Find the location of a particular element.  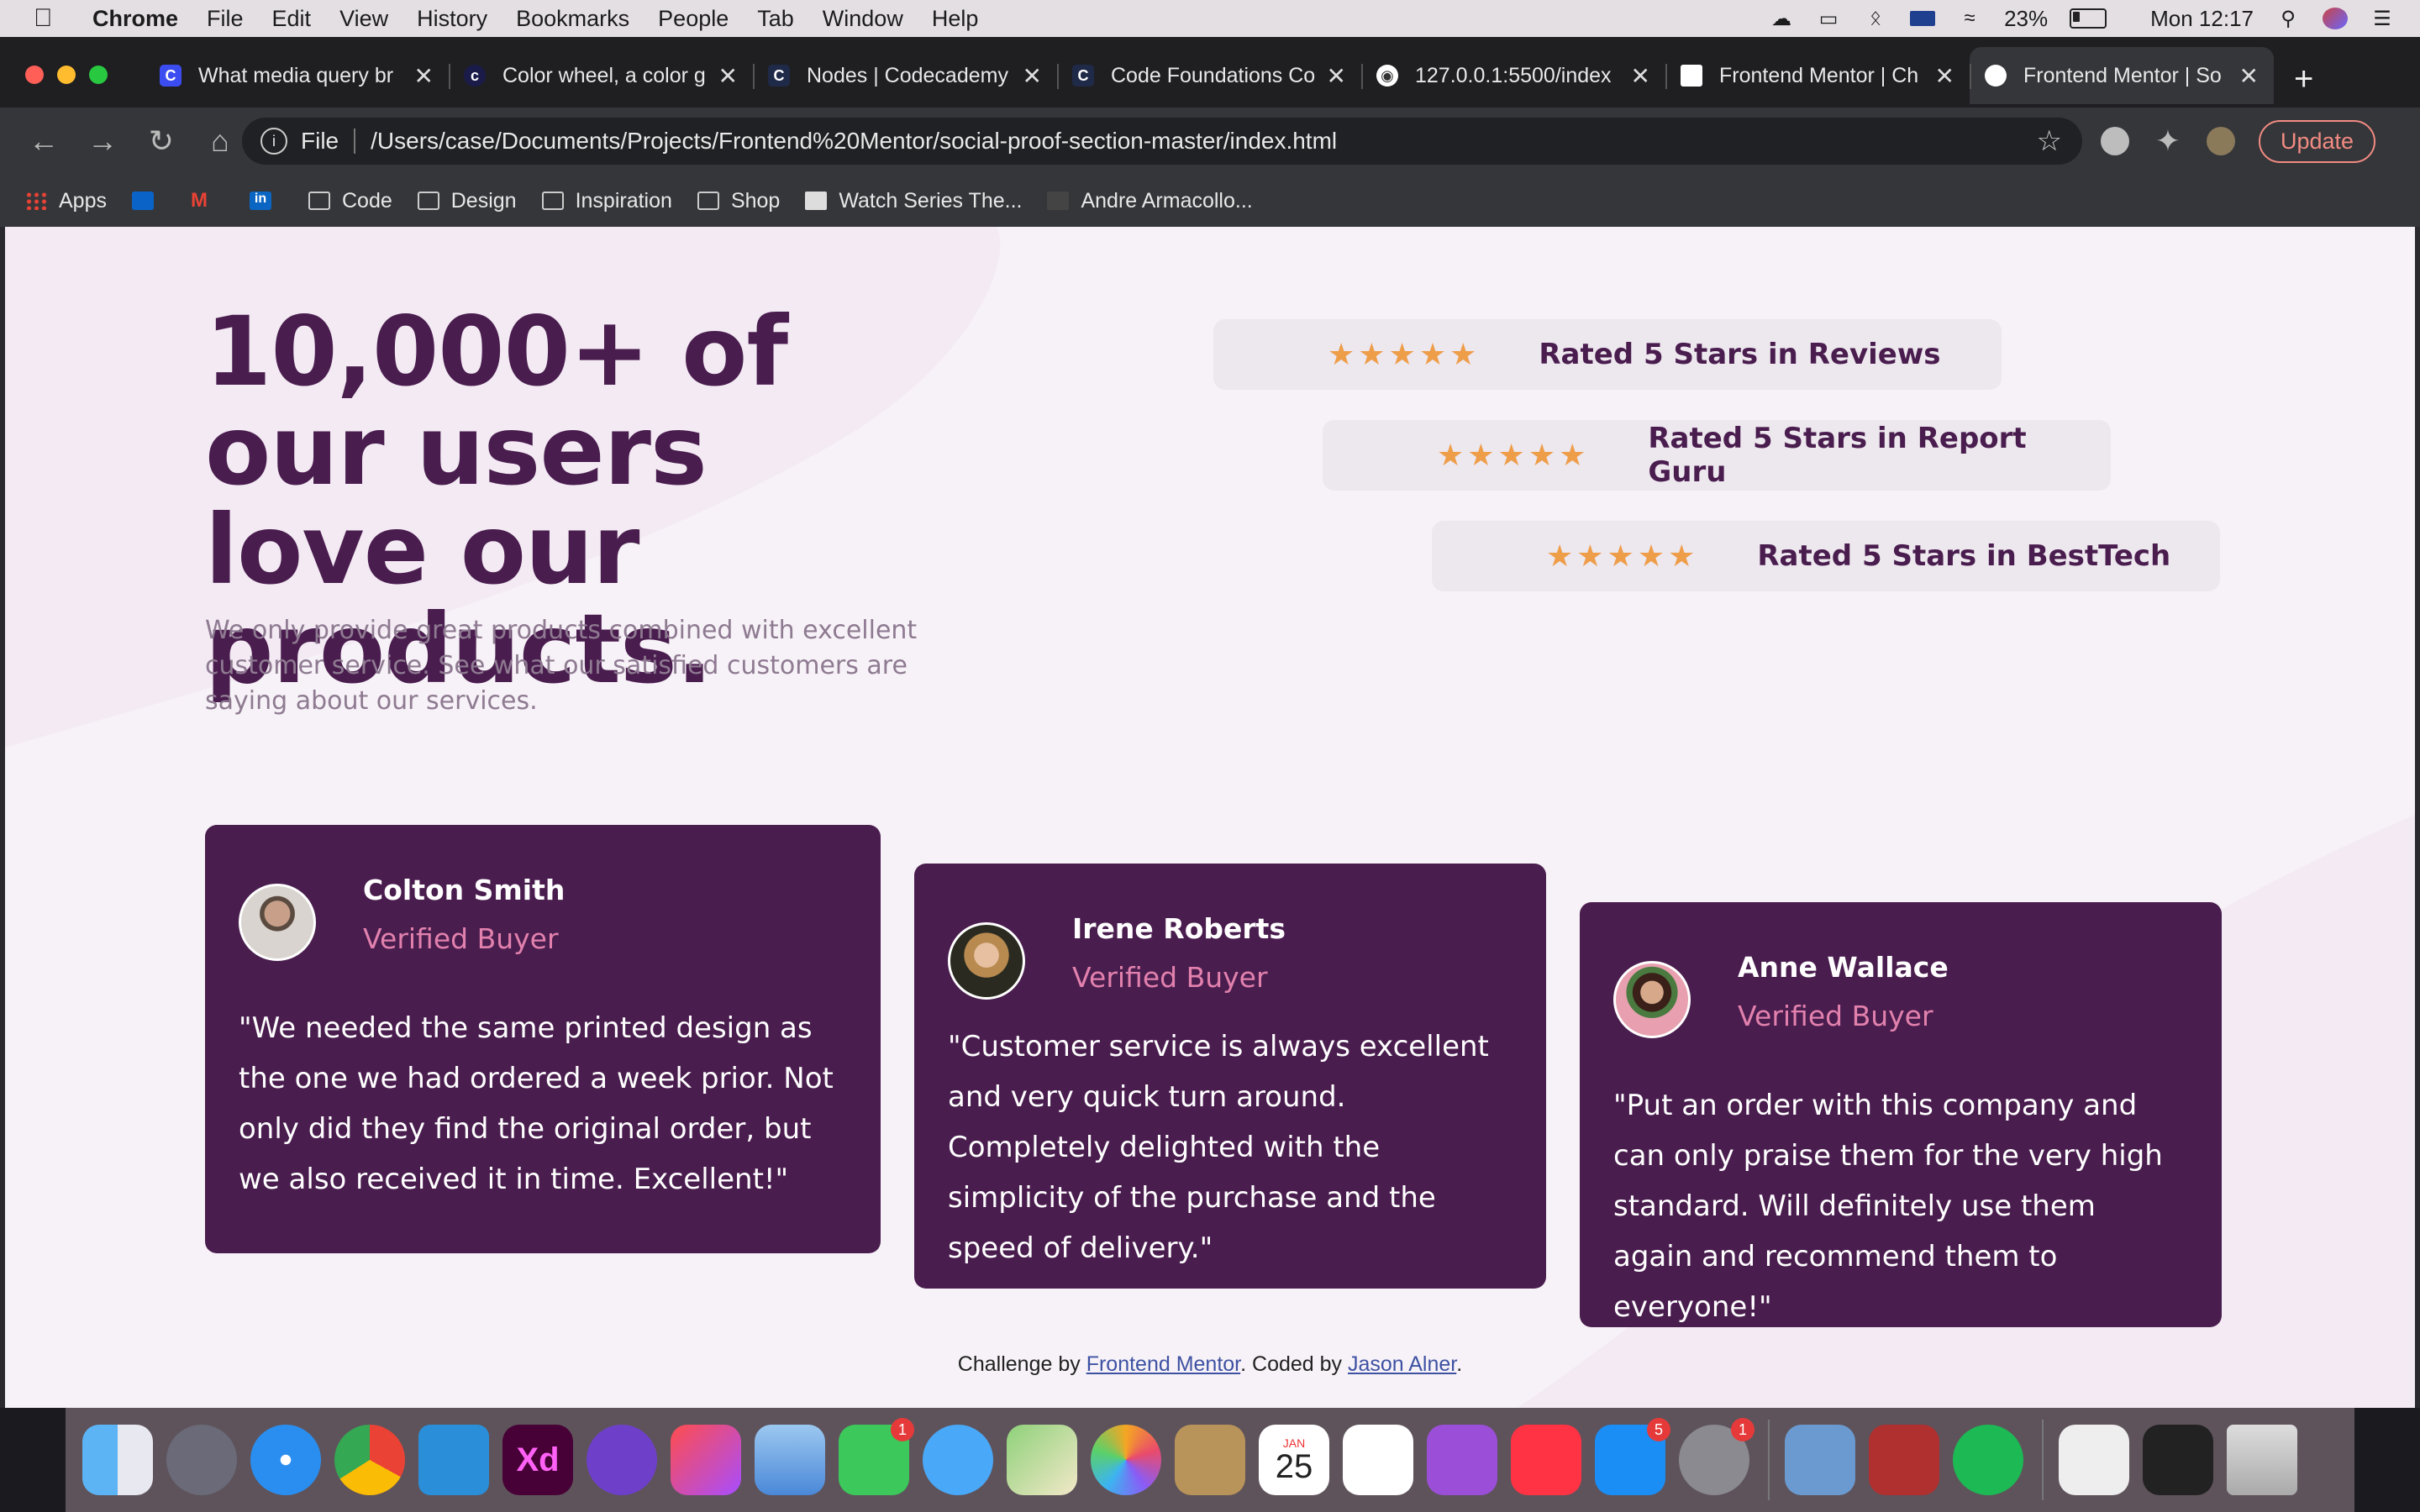

downloads-stack-icon is located at coordinates (2178, 1460).